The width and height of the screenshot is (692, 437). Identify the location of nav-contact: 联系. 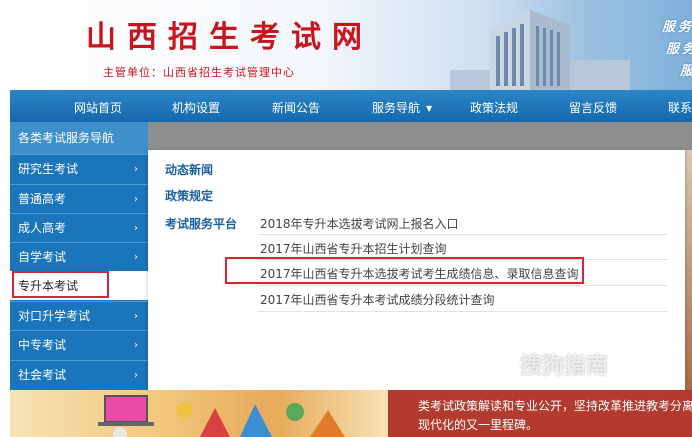
(680, 107).